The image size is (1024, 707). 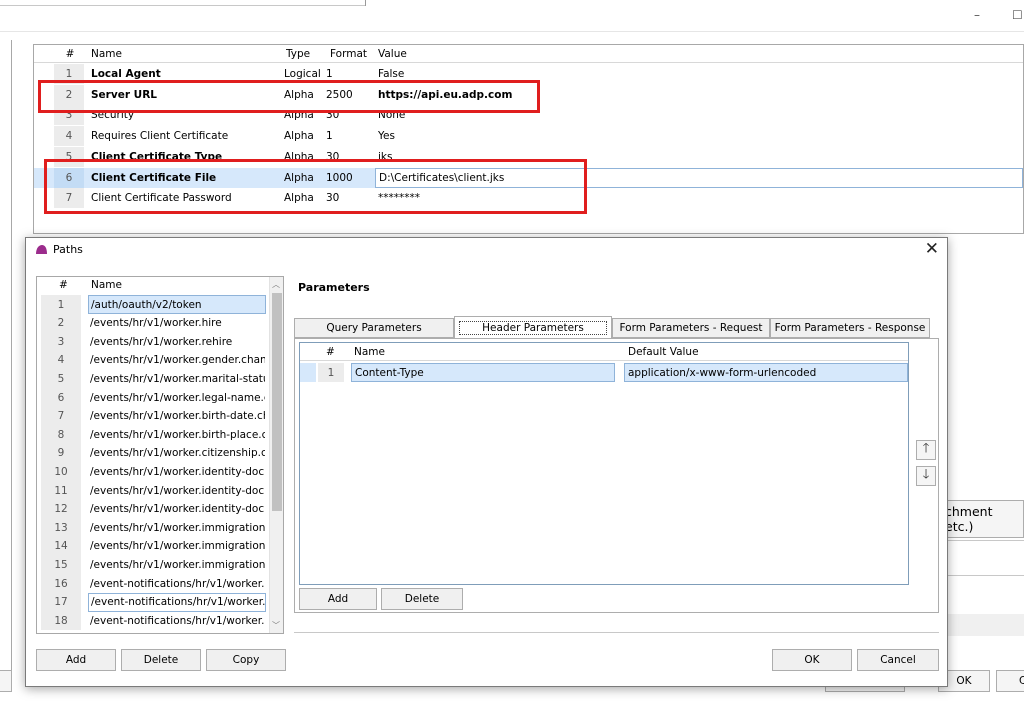 I want to click on row-number: 11, so click(x=61, y=490).